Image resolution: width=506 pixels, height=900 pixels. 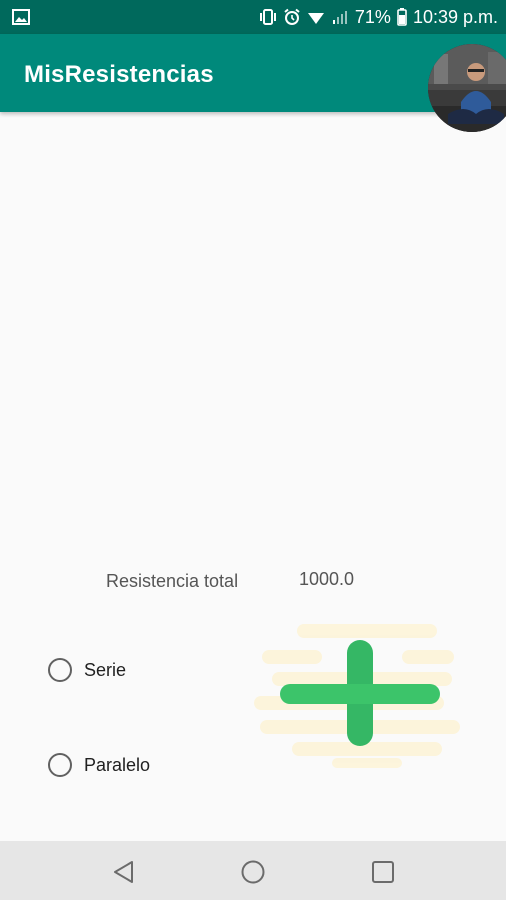 What do you see at coordinates (21, 17) in the screenshot?
I see `image-notification-icon` at bounding box center [21, 17].